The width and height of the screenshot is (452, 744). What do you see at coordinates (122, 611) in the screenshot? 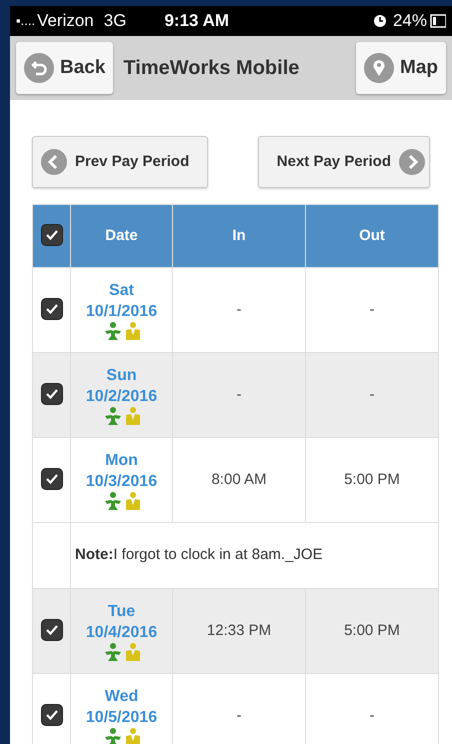
I see `day-link: Tue` at bounding box center [122, 611].